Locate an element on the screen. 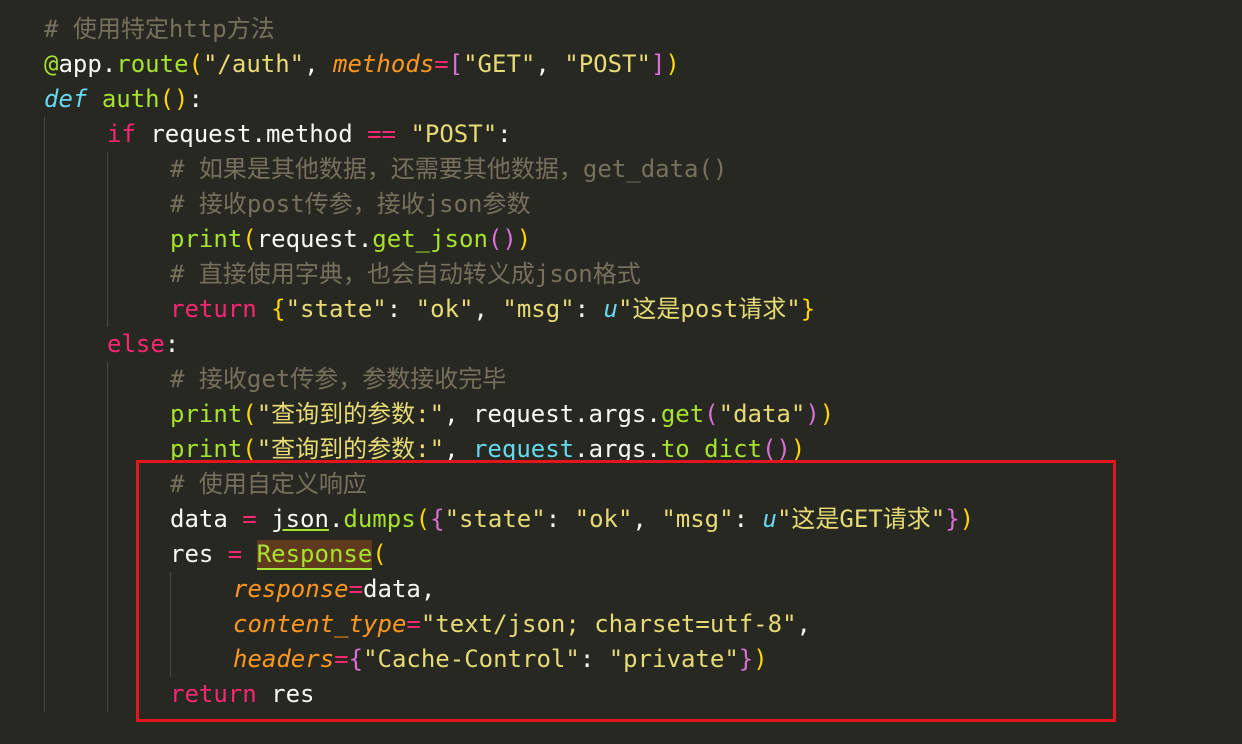 The height and width of the screenshot is (744, 1242). code-token: @ is located at coordinates (51, 64).